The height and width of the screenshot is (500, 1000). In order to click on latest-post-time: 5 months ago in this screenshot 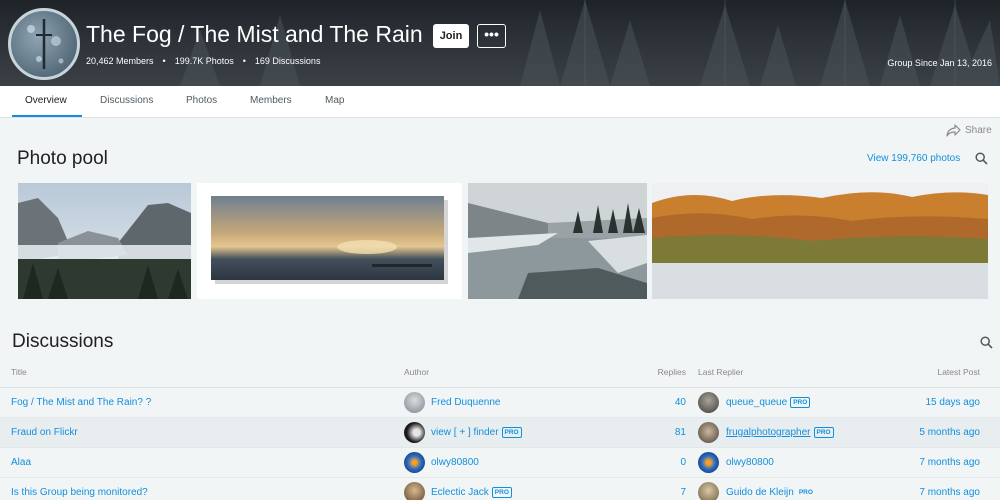, I will do `click(949, 432)`.